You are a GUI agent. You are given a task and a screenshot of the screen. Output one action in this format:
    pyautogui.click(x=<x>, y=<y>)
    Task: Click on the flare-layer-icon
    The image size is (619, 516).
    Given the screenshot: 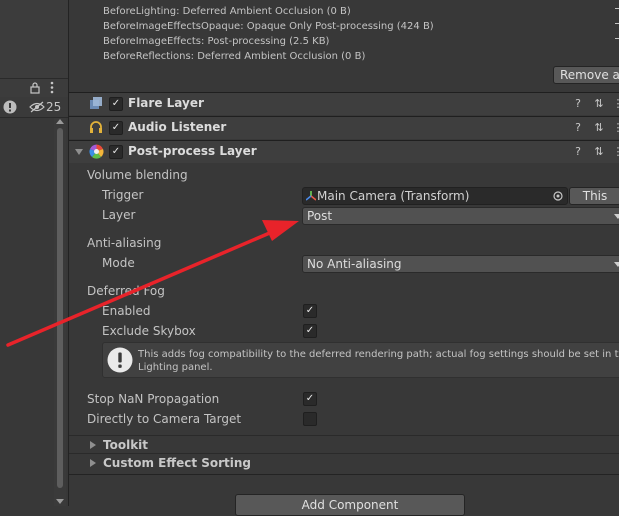 What is the action you would take?
    pyautogui.click(x=96, y=103)
    